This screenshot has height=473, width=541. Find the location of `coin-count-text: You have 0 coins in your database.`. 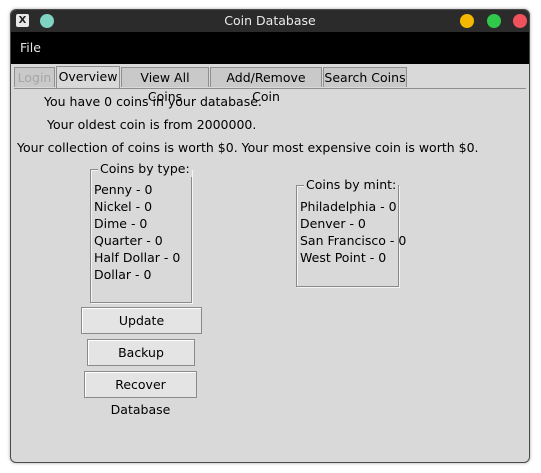

coin-count-text: You have 0 coins in your database. is located at coordinates (153, 101).